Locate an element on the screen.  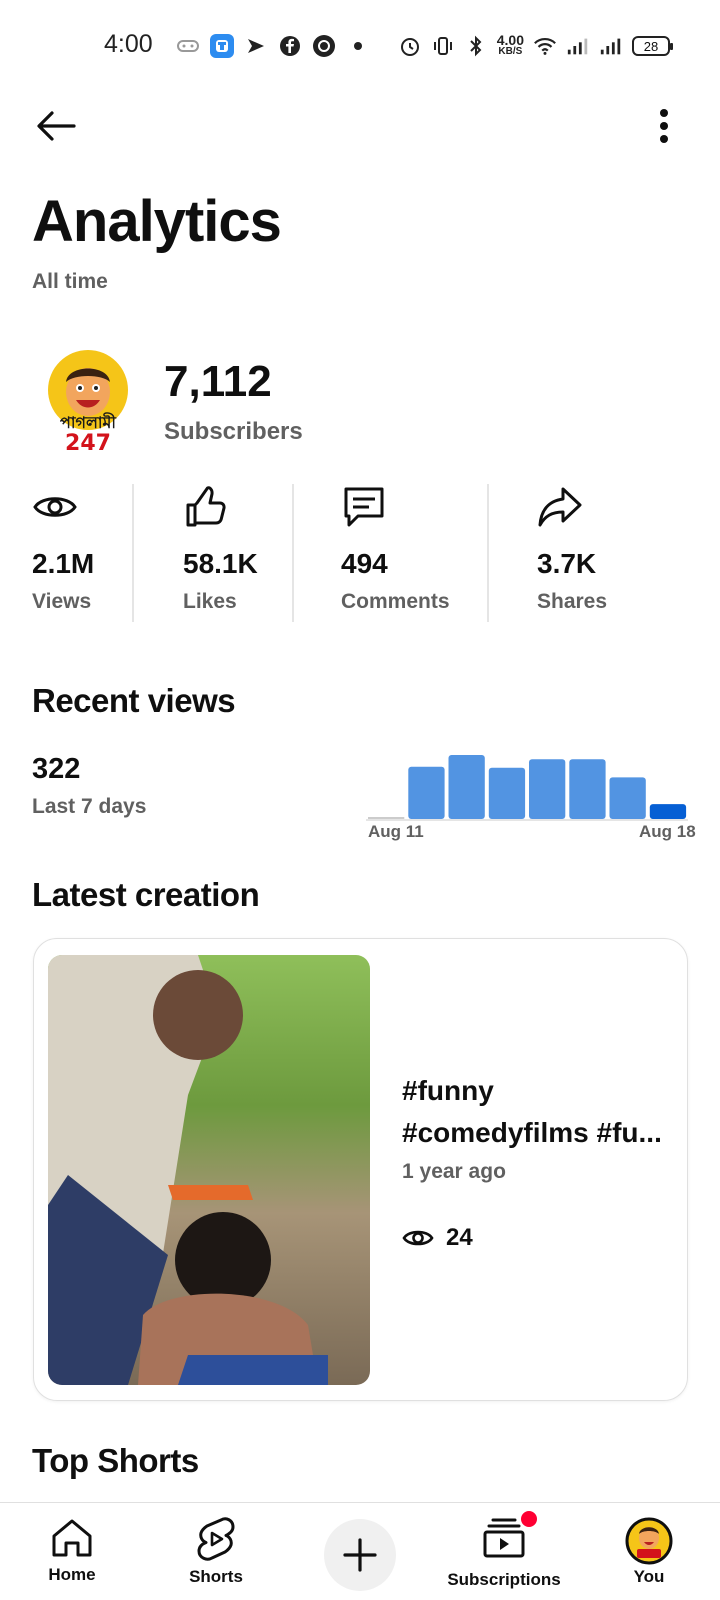
subscriptions-icon is located at coordinates (504, 1538).